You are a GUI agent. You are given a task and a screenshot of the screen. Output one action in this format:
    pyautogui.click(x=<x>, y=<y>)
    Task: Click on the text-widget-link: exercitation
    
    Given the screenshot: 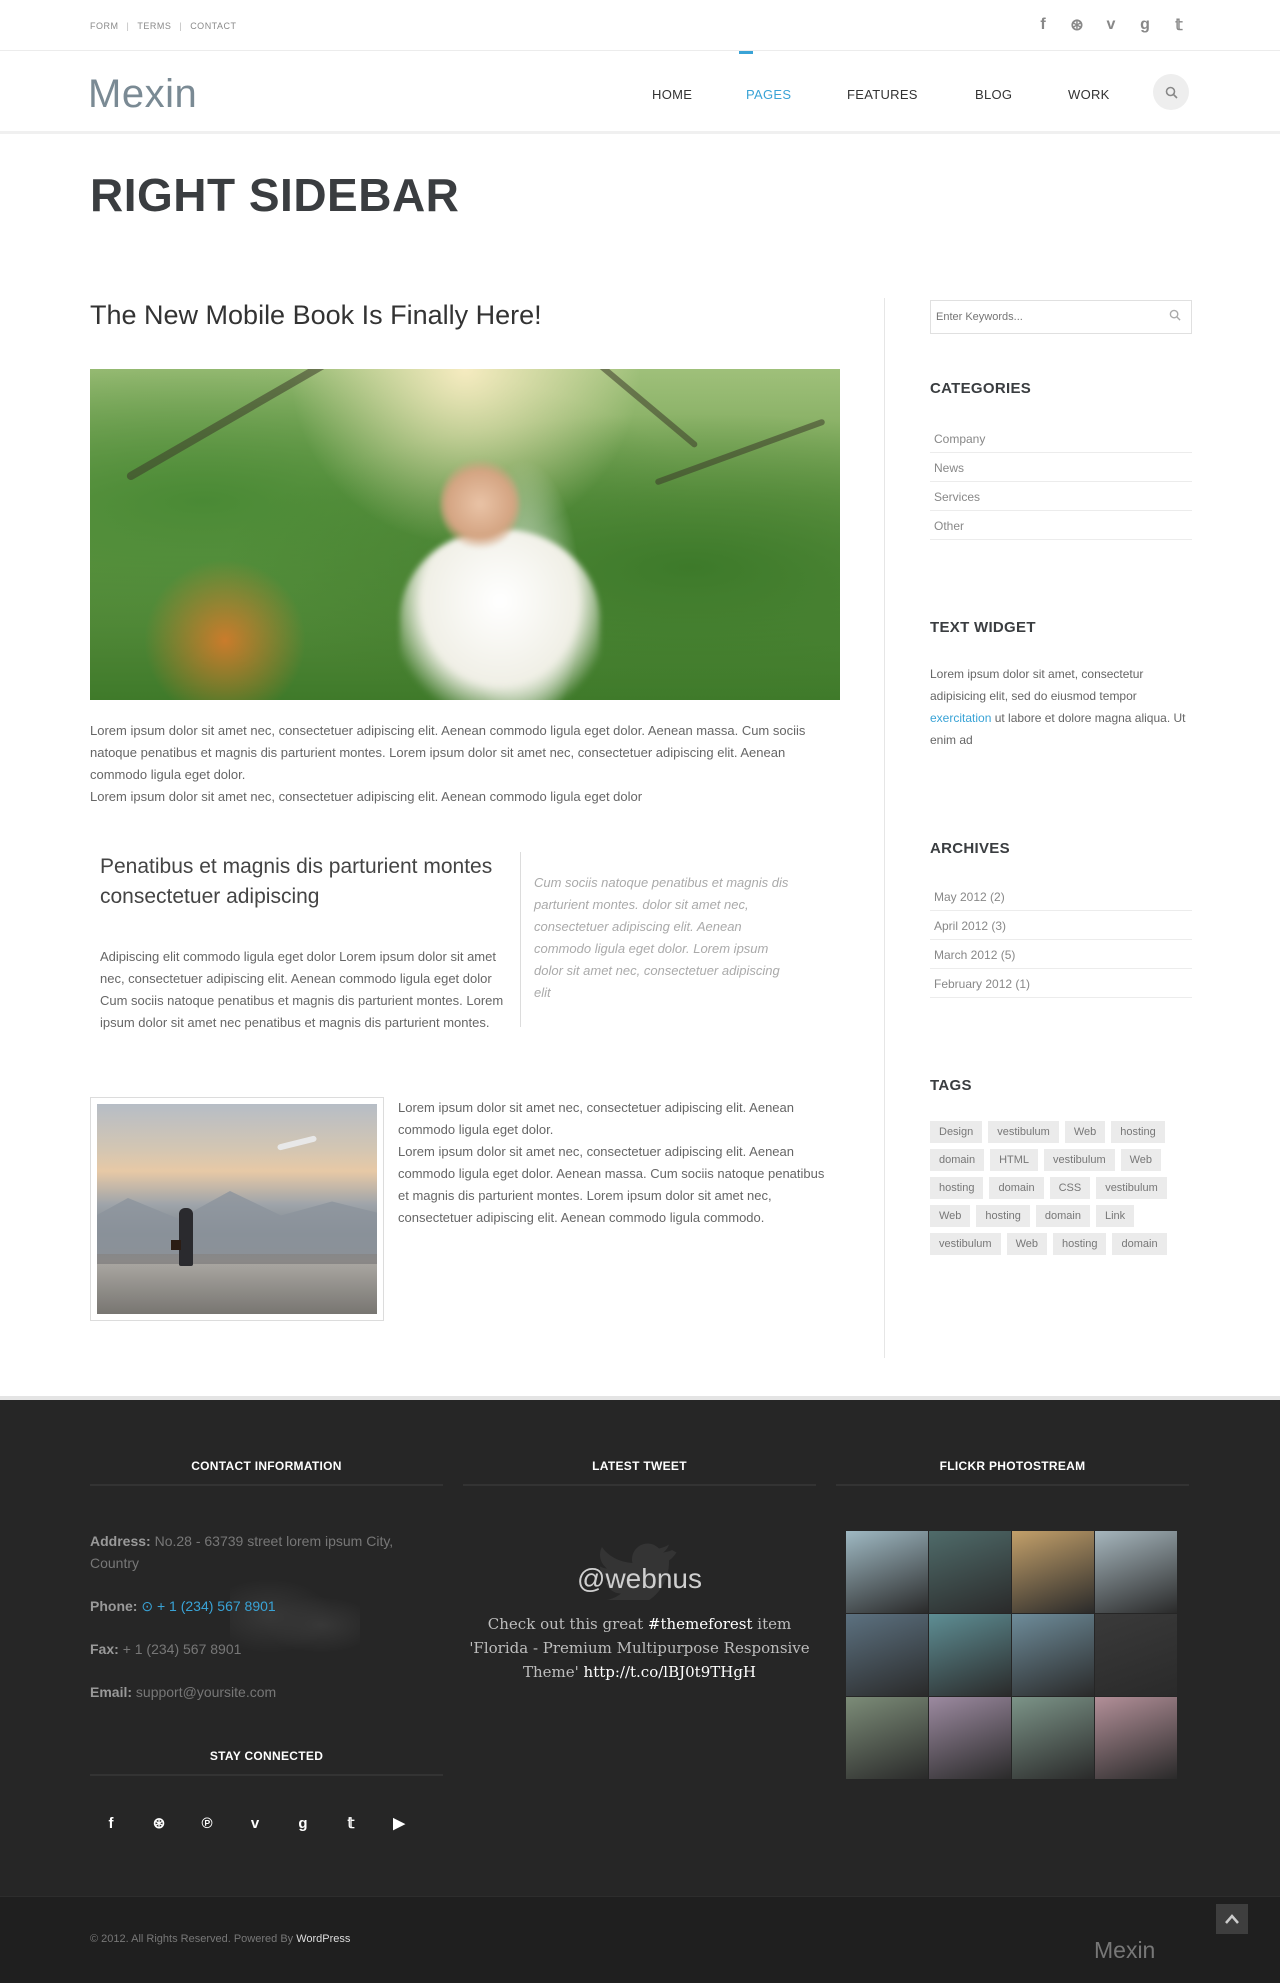 What is the action you would take?
    pyautogui.click(x=960, y=718)
    